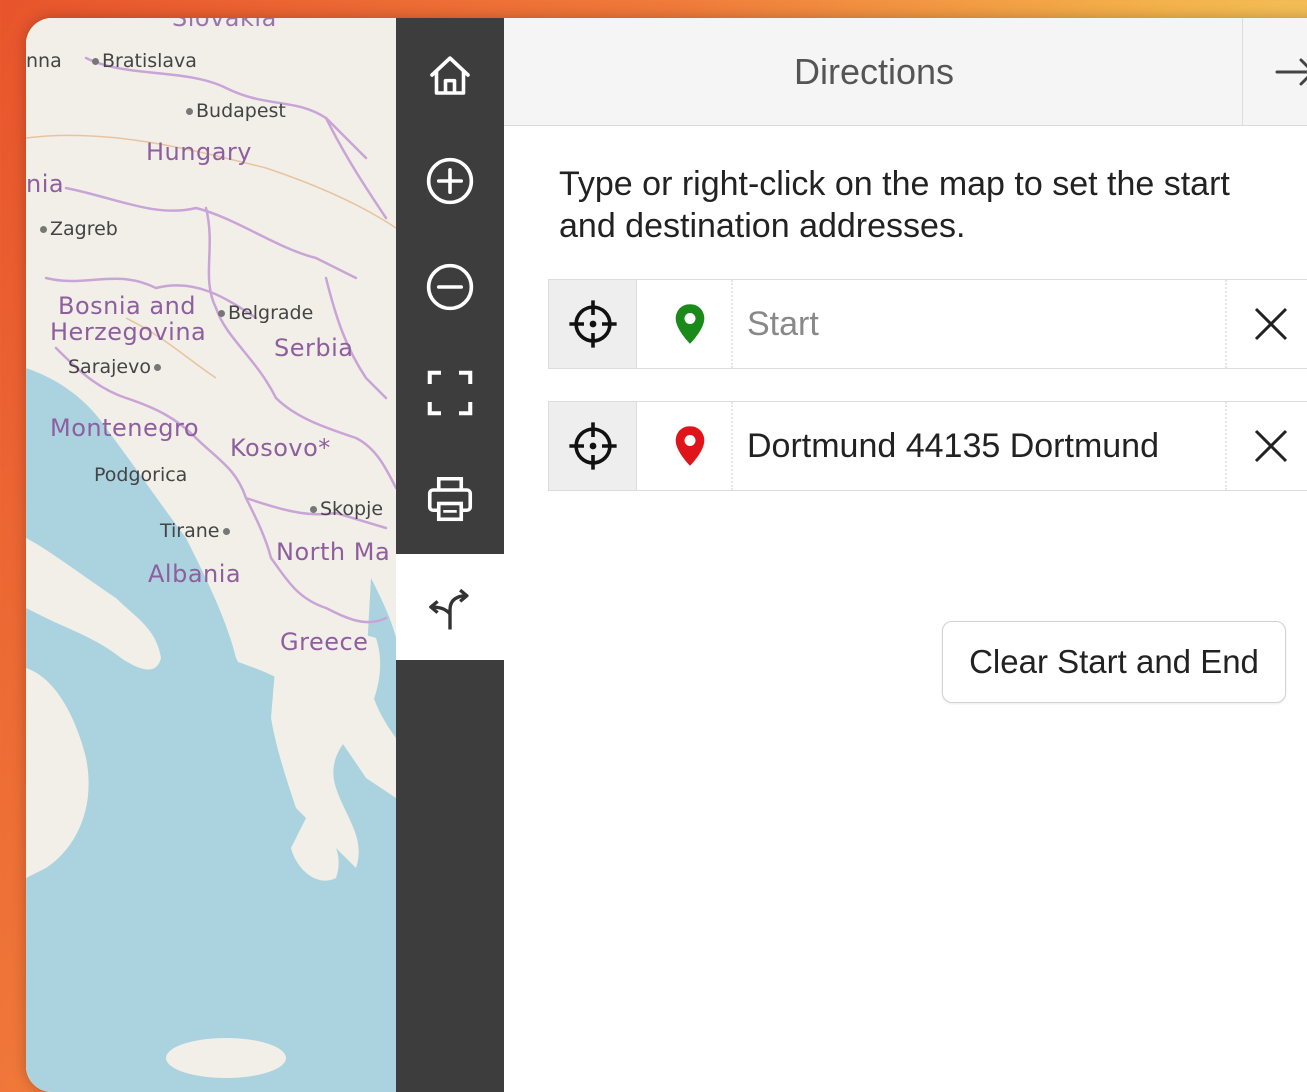  Describe the element at coordinates (128, 332) in the screenshot. I see `map-label-herzegovina: Herzegovina` at that location.